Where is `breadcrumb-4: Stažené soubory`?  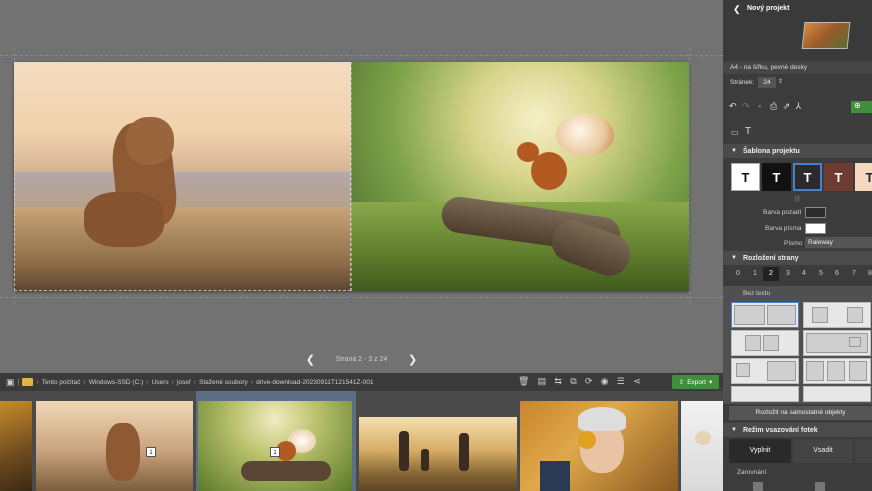 breadcrumb-4: Stažené soubory is located at coordinates (223, 382).